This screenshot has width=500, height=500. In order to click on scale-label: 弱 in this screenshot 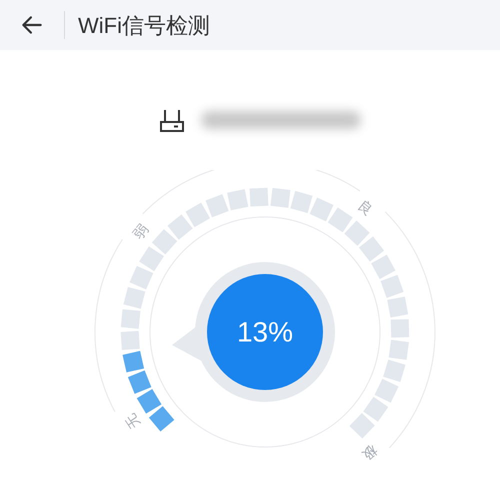, I will do `click(141, 231)`.